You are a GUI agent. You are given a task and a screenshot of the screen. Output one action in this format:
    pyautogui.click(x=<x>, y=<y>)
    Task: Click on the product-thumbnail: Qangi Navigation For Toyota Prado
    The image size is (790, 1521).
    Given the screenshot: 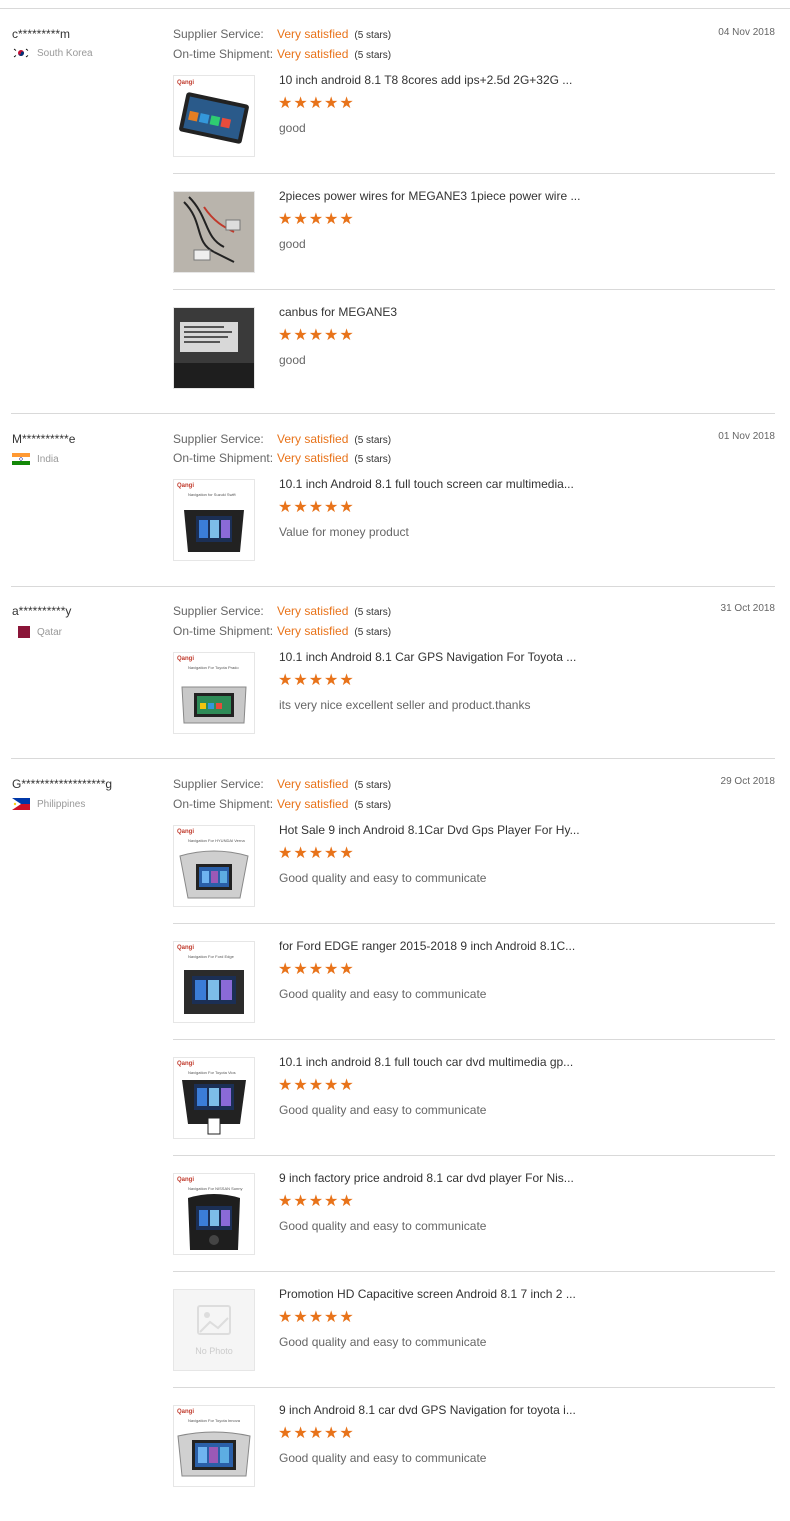 What is the action you would take?
    pyautogui.click(x=214, y=693)
    